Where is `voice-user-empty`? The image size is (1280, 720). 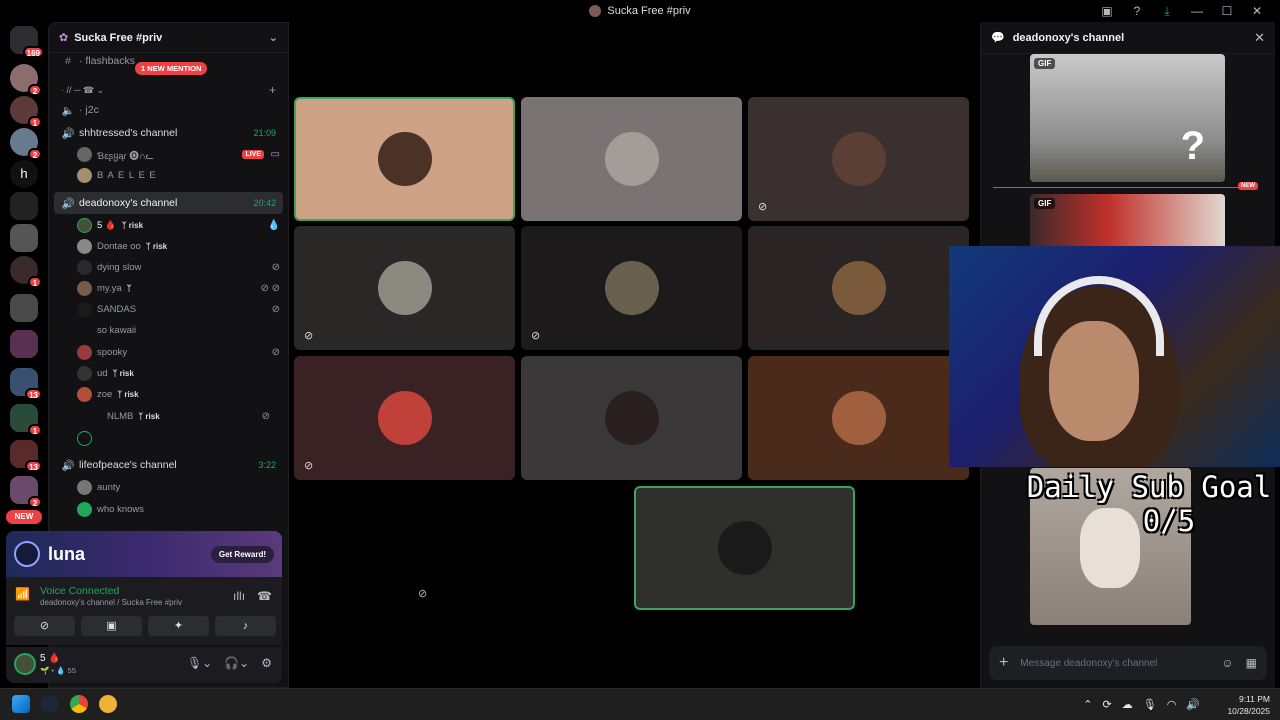
voice-user-empty is located at coordinates (179, 438).